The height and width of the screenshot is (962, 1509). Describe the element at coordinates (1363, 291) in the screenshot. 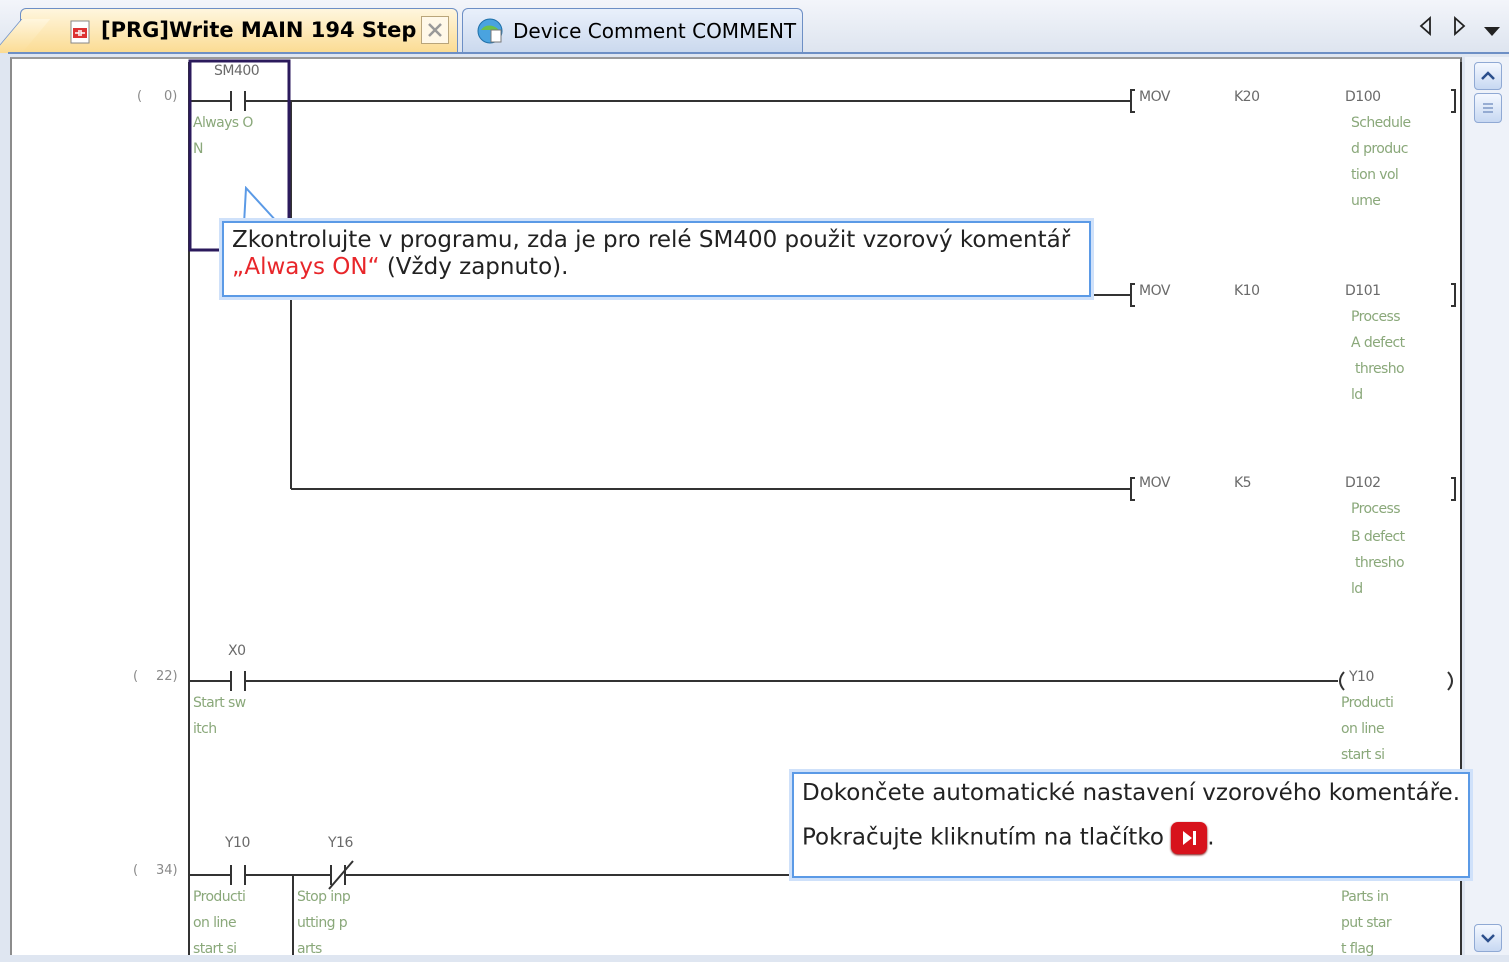

I see `instruction-dst: D101` at that location.